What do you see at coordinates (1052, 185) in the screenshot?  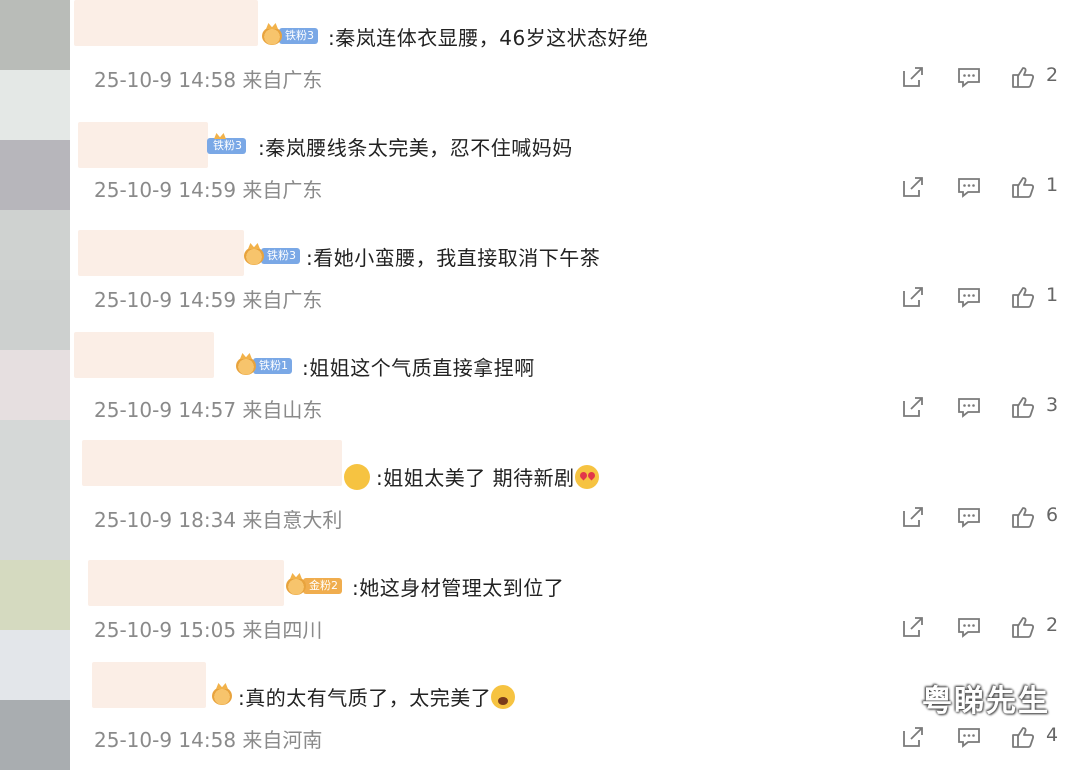 I see `like-count: 1` at bounding box center [1052, 185].